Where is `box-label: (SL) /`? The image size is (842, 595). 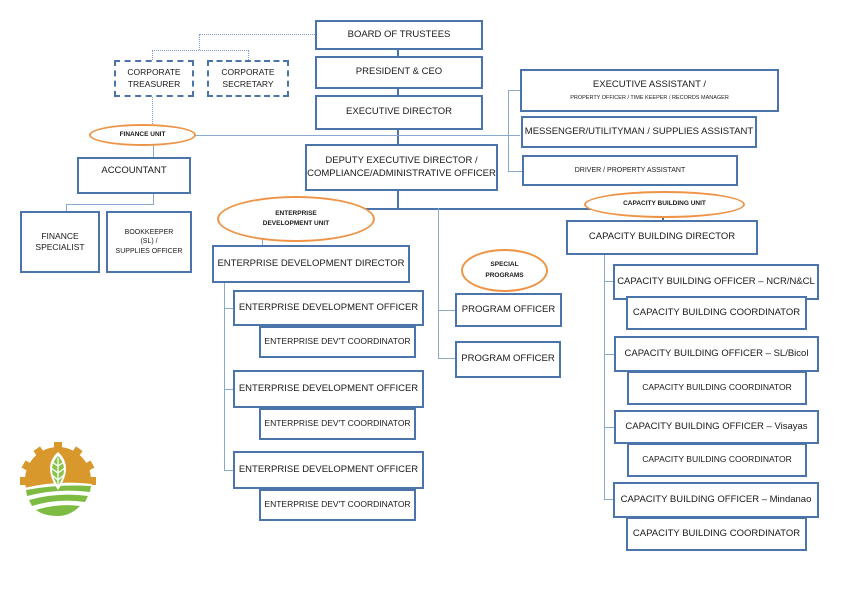 box-label: (SL) / is located at coordinates (149, 242).